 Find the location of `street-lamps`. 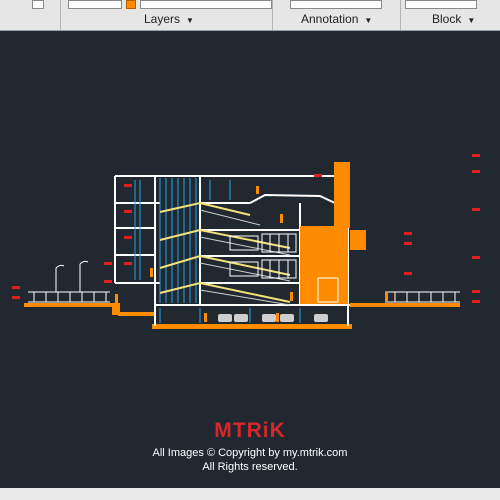

street-lamps is located at coordinates (72, 276).